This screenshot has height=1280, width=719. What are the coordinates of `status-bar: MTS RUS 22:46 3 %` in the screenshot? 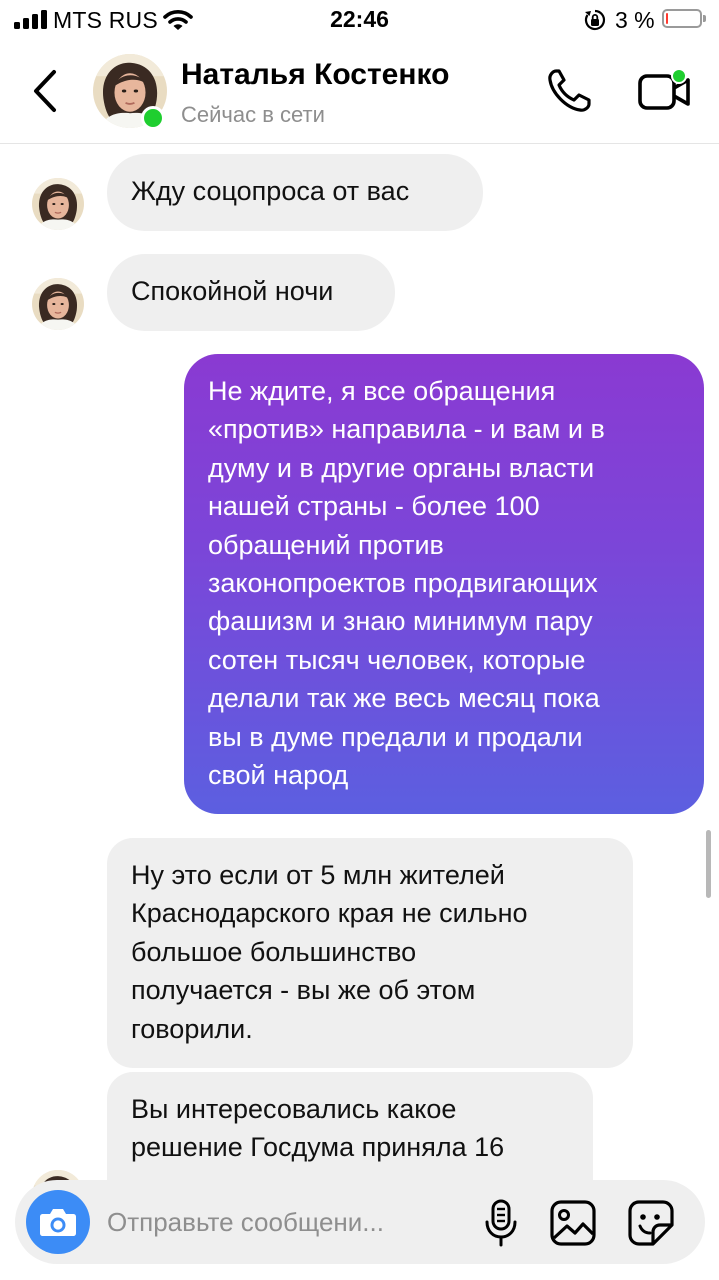 It's located at (359, 20).